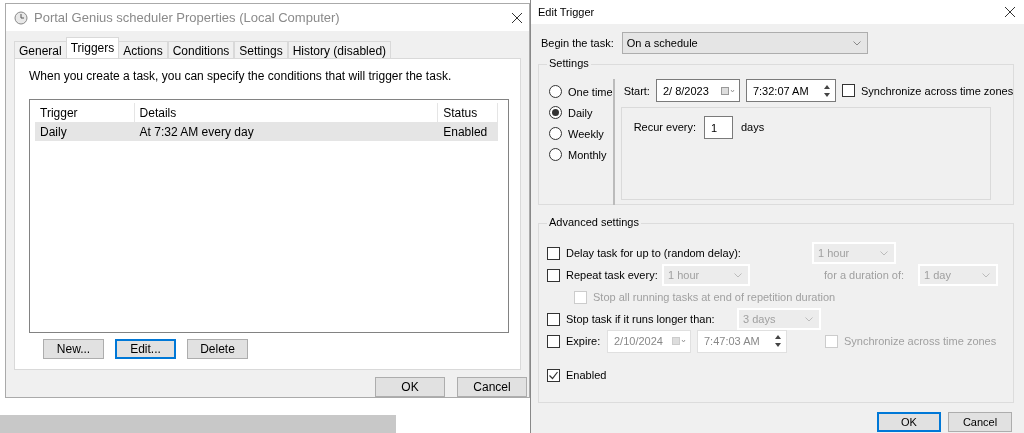  Describe the element at coordinates (780, 90) in the screenshot. I see `time-value: 7:32:07 AM` at that location.